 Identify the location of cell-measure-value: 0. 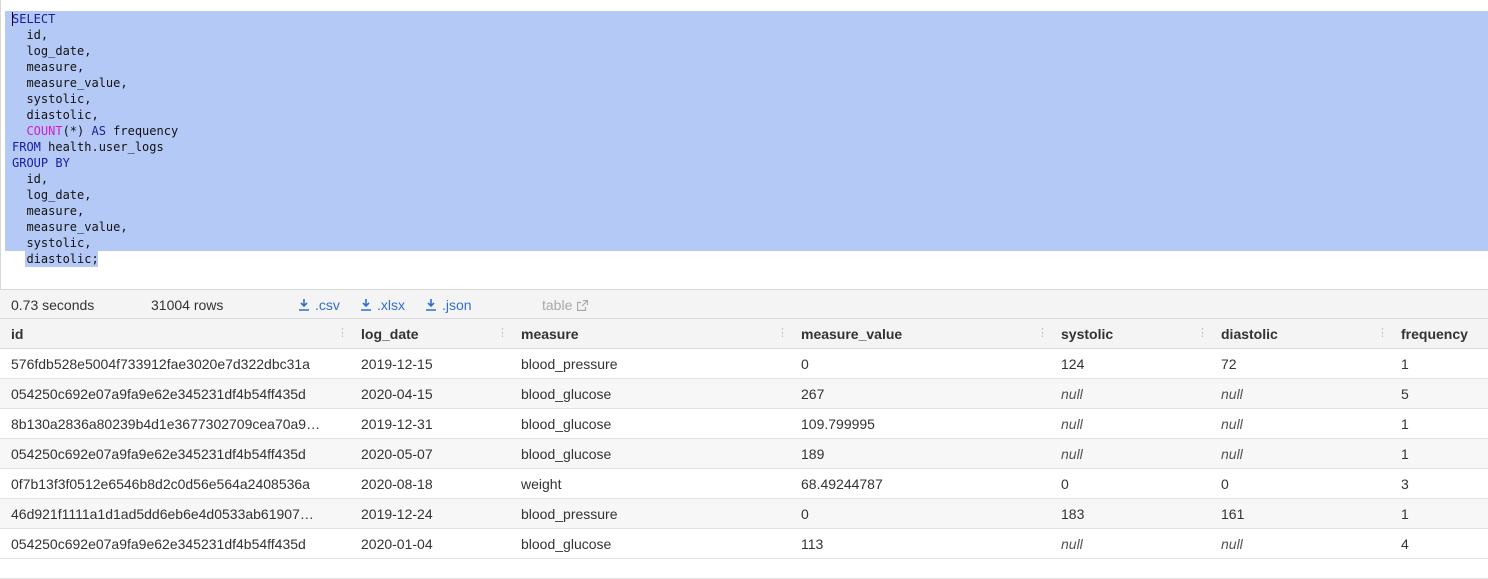
(805, 364).